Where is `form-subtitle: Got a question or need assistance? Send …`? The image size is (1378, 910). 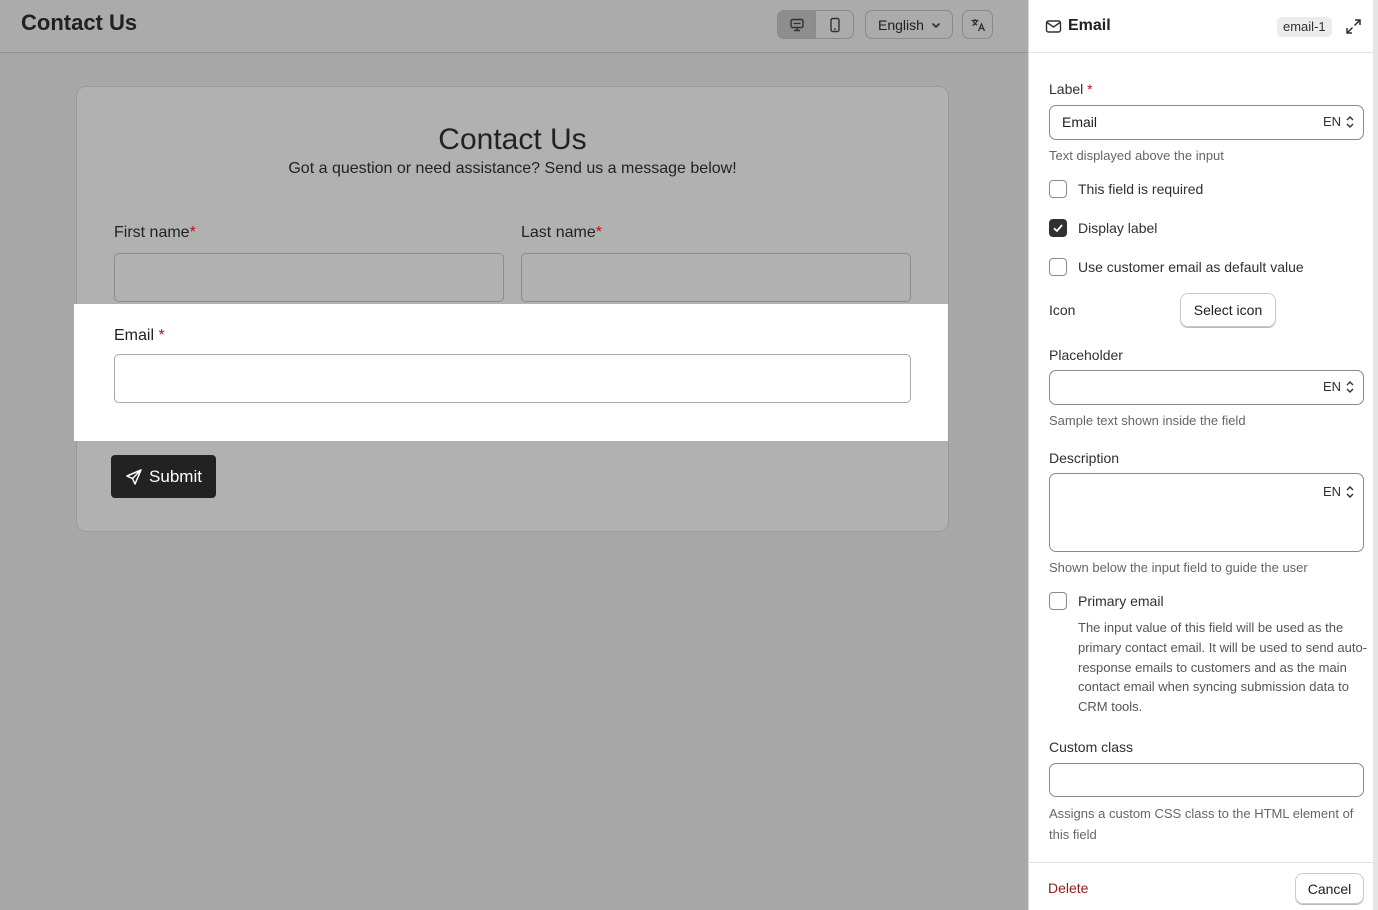 form-subtitle: Got a question or need assistance? Send … is located at coordinates (512, 168).